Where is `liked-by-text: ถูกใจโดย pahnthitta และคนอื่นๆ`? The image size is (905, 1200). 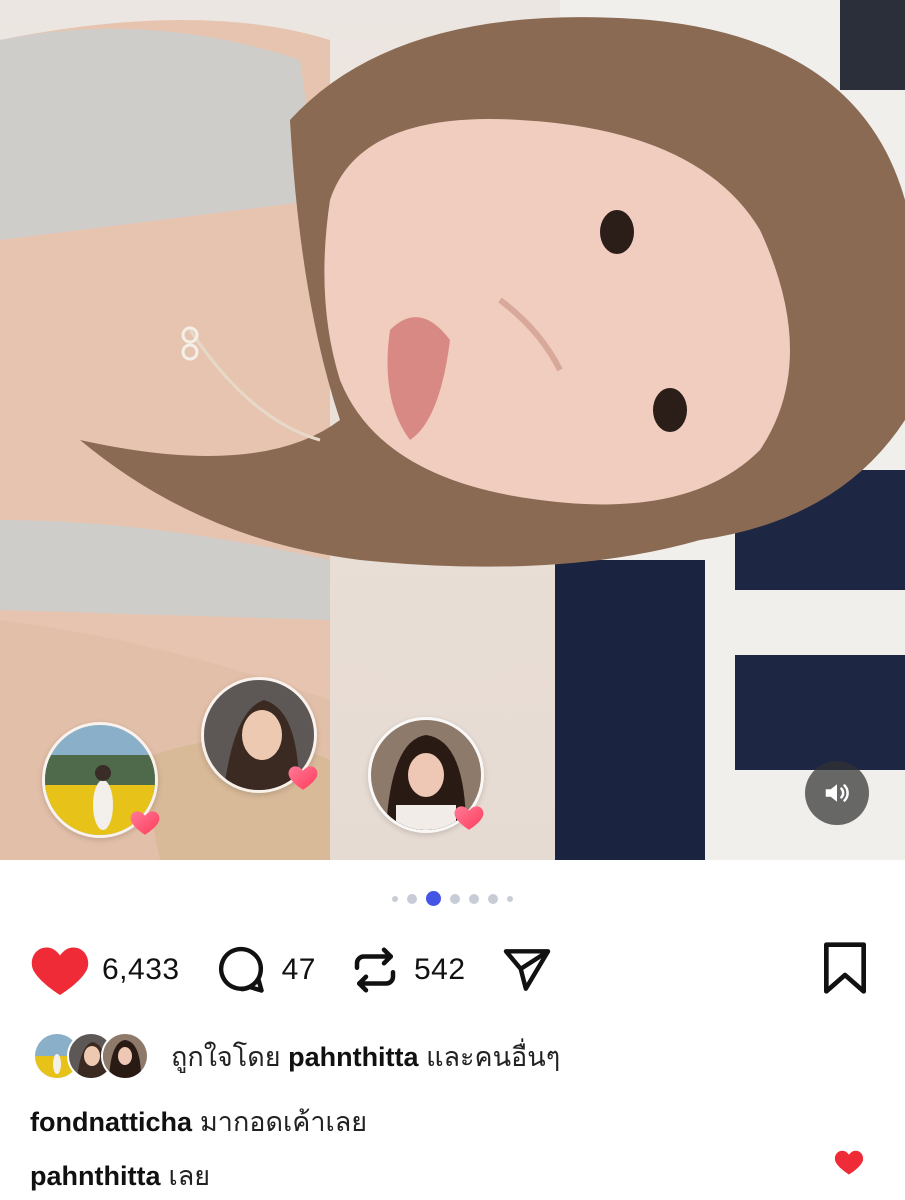
liked-by-text: ถูกใจโดย pahnthitta และคนอื่นๆ is located at coordinates (365, 1056).